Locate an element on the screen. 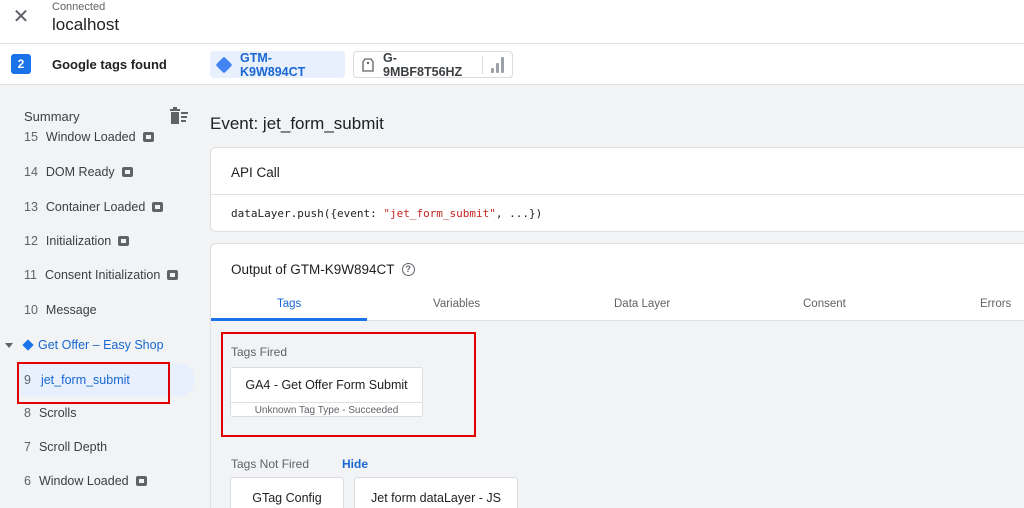  tag-count-badge: 2 is located at coordinates (21, 64).